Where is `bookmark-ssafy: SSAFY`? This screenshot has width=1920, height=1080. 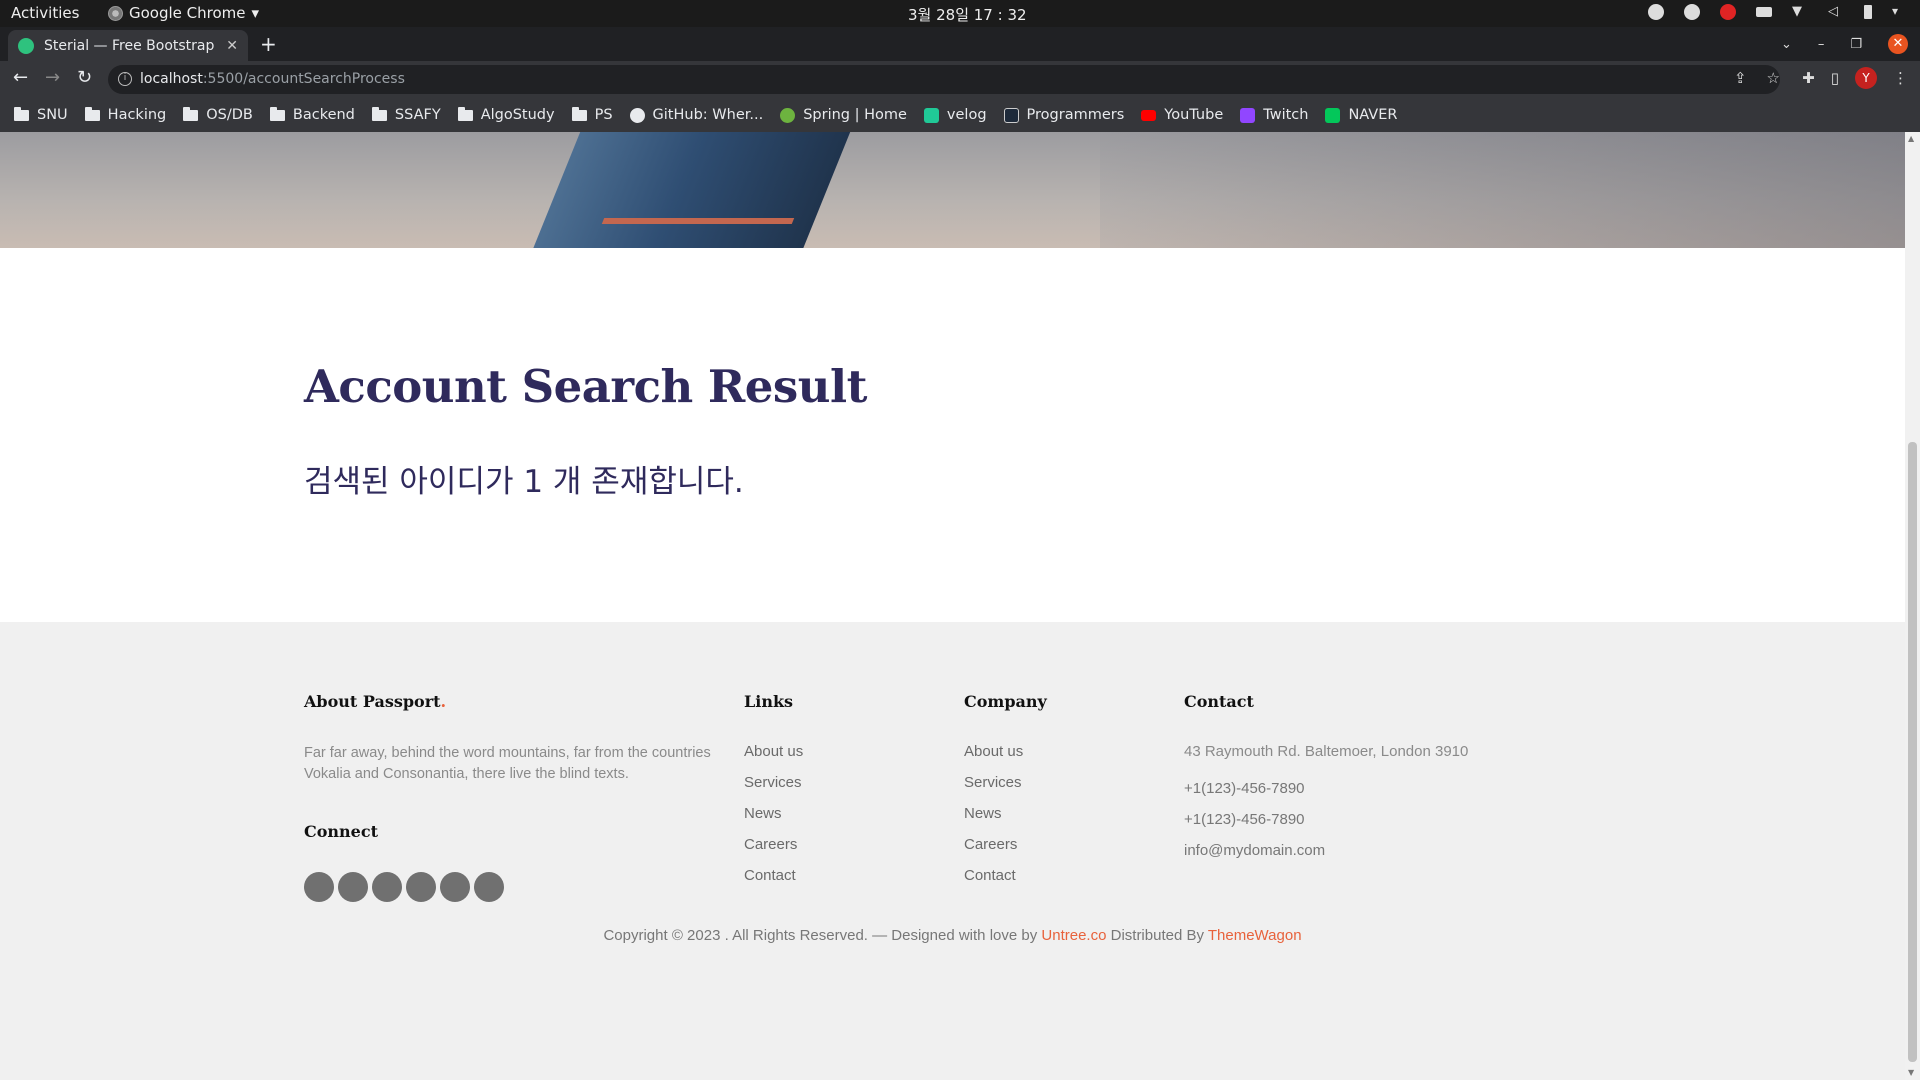 bookmark-ssafy: SSAFY is located at coordinates (406, 114).